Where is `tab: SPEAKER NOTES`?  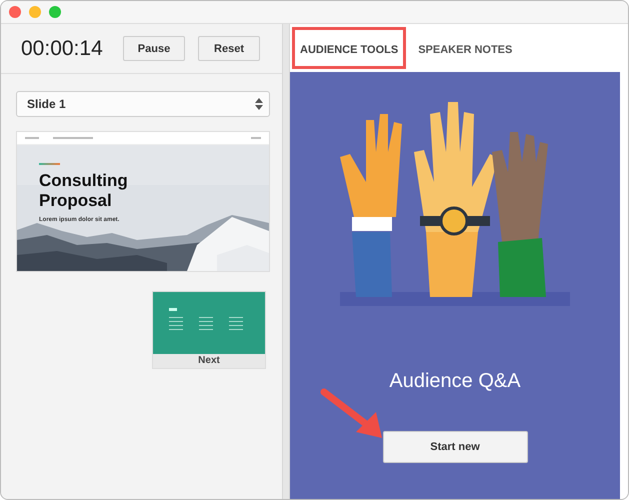 tab: SPEAKER NOTES is located at coordinates (465, 48).